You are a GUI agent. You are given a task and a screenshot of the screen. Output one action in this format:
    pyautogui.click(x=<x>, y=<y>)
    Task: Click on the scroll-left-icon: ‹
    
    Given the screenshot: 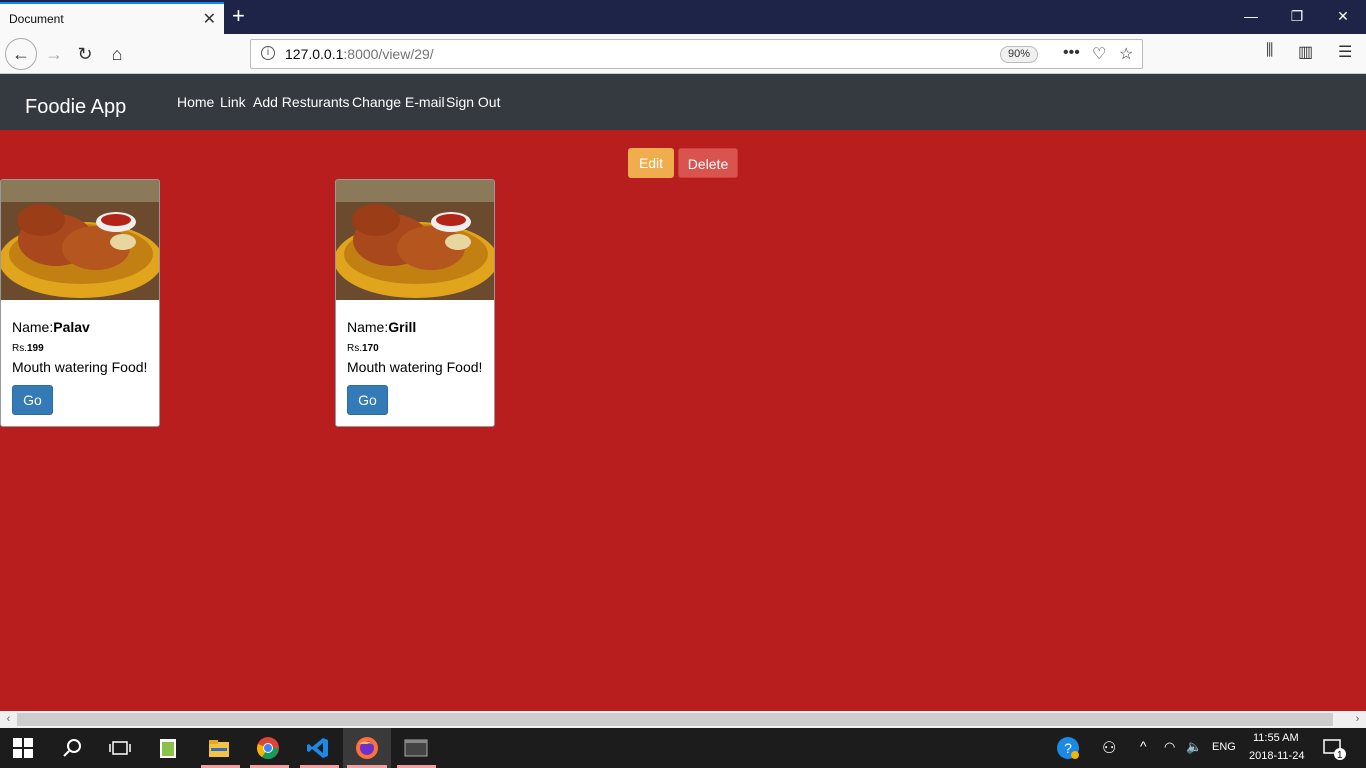 What is the action you would take?
    pyautogui.click(x=8, y=719)
    